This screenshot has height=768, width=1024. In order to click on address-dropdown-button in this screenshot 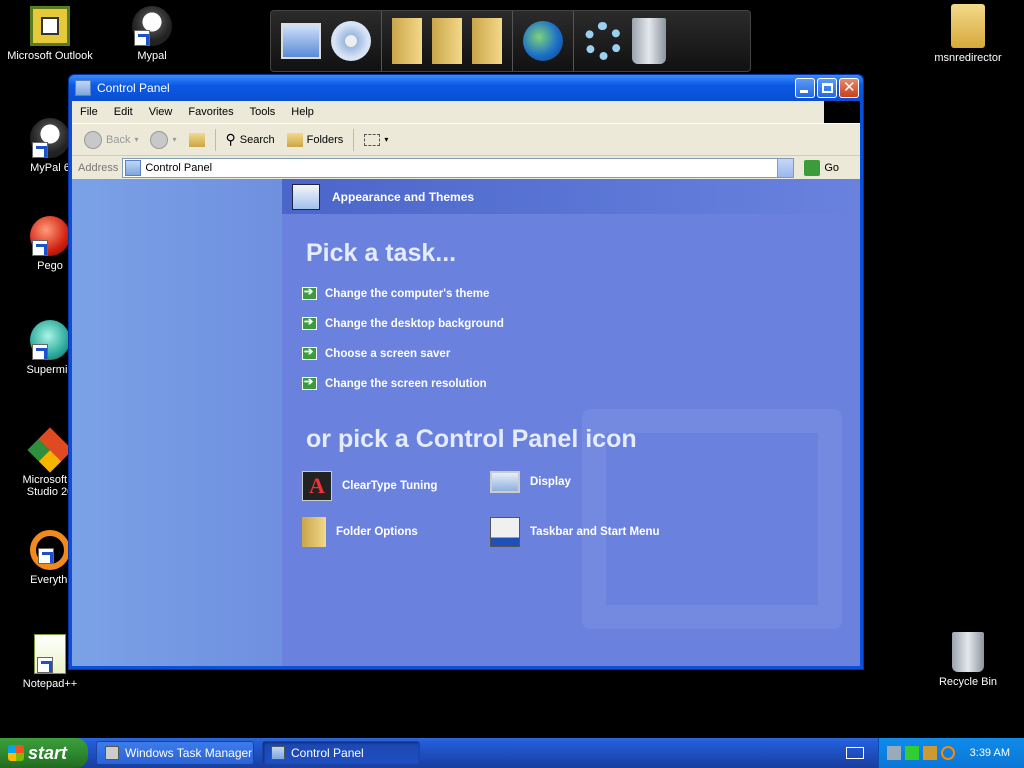, I will do `click(785, 167)`.